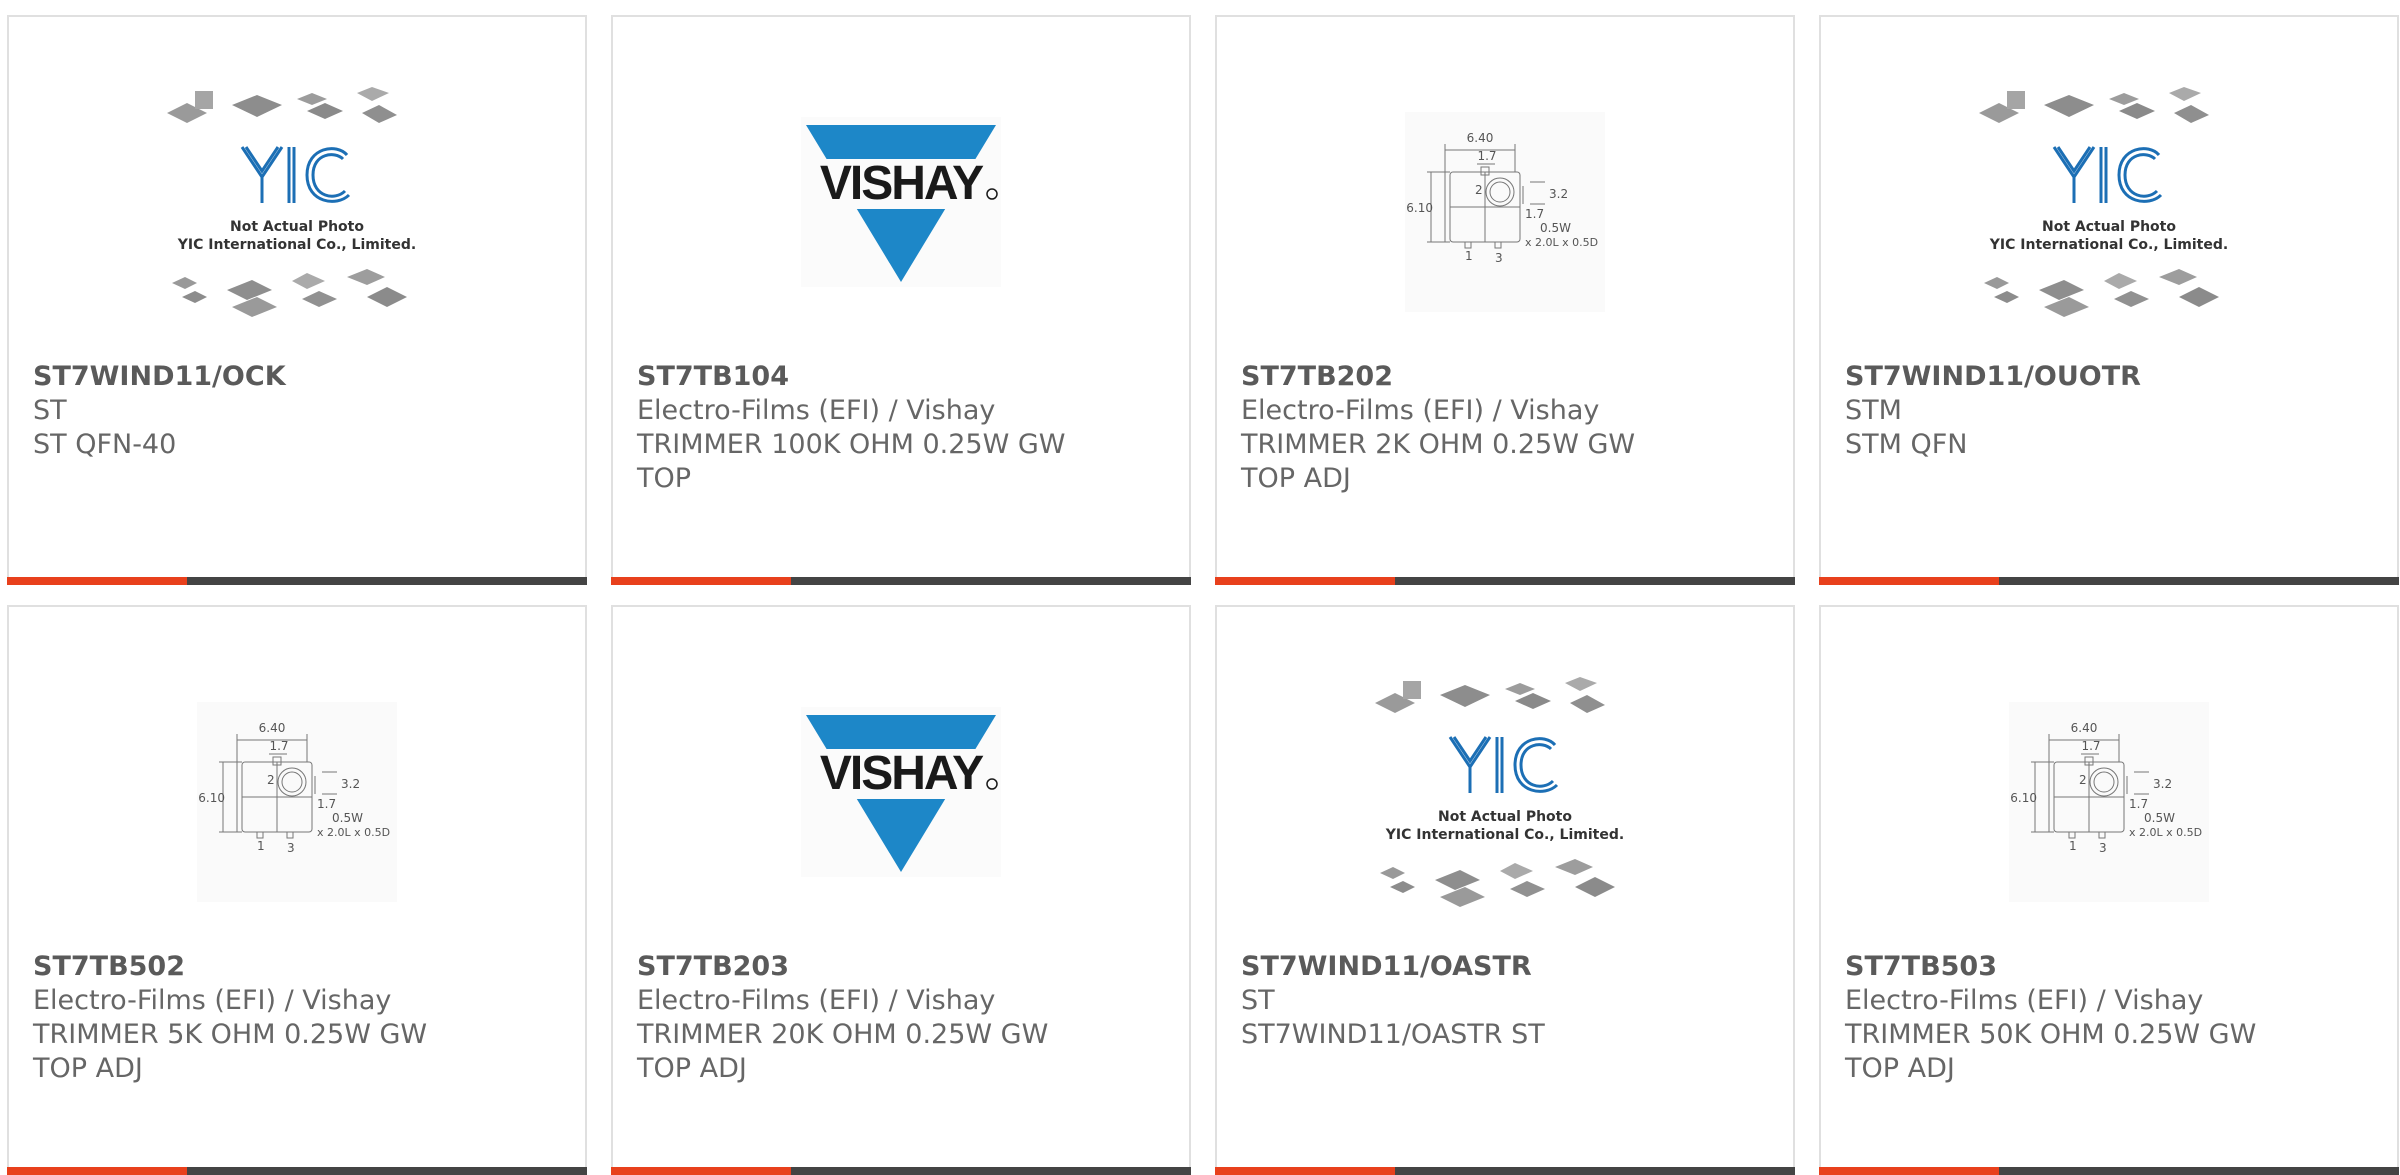  Describe the element at coordinates (664, 478) in the screenshot. I see `description-line2: TOP` at that location.